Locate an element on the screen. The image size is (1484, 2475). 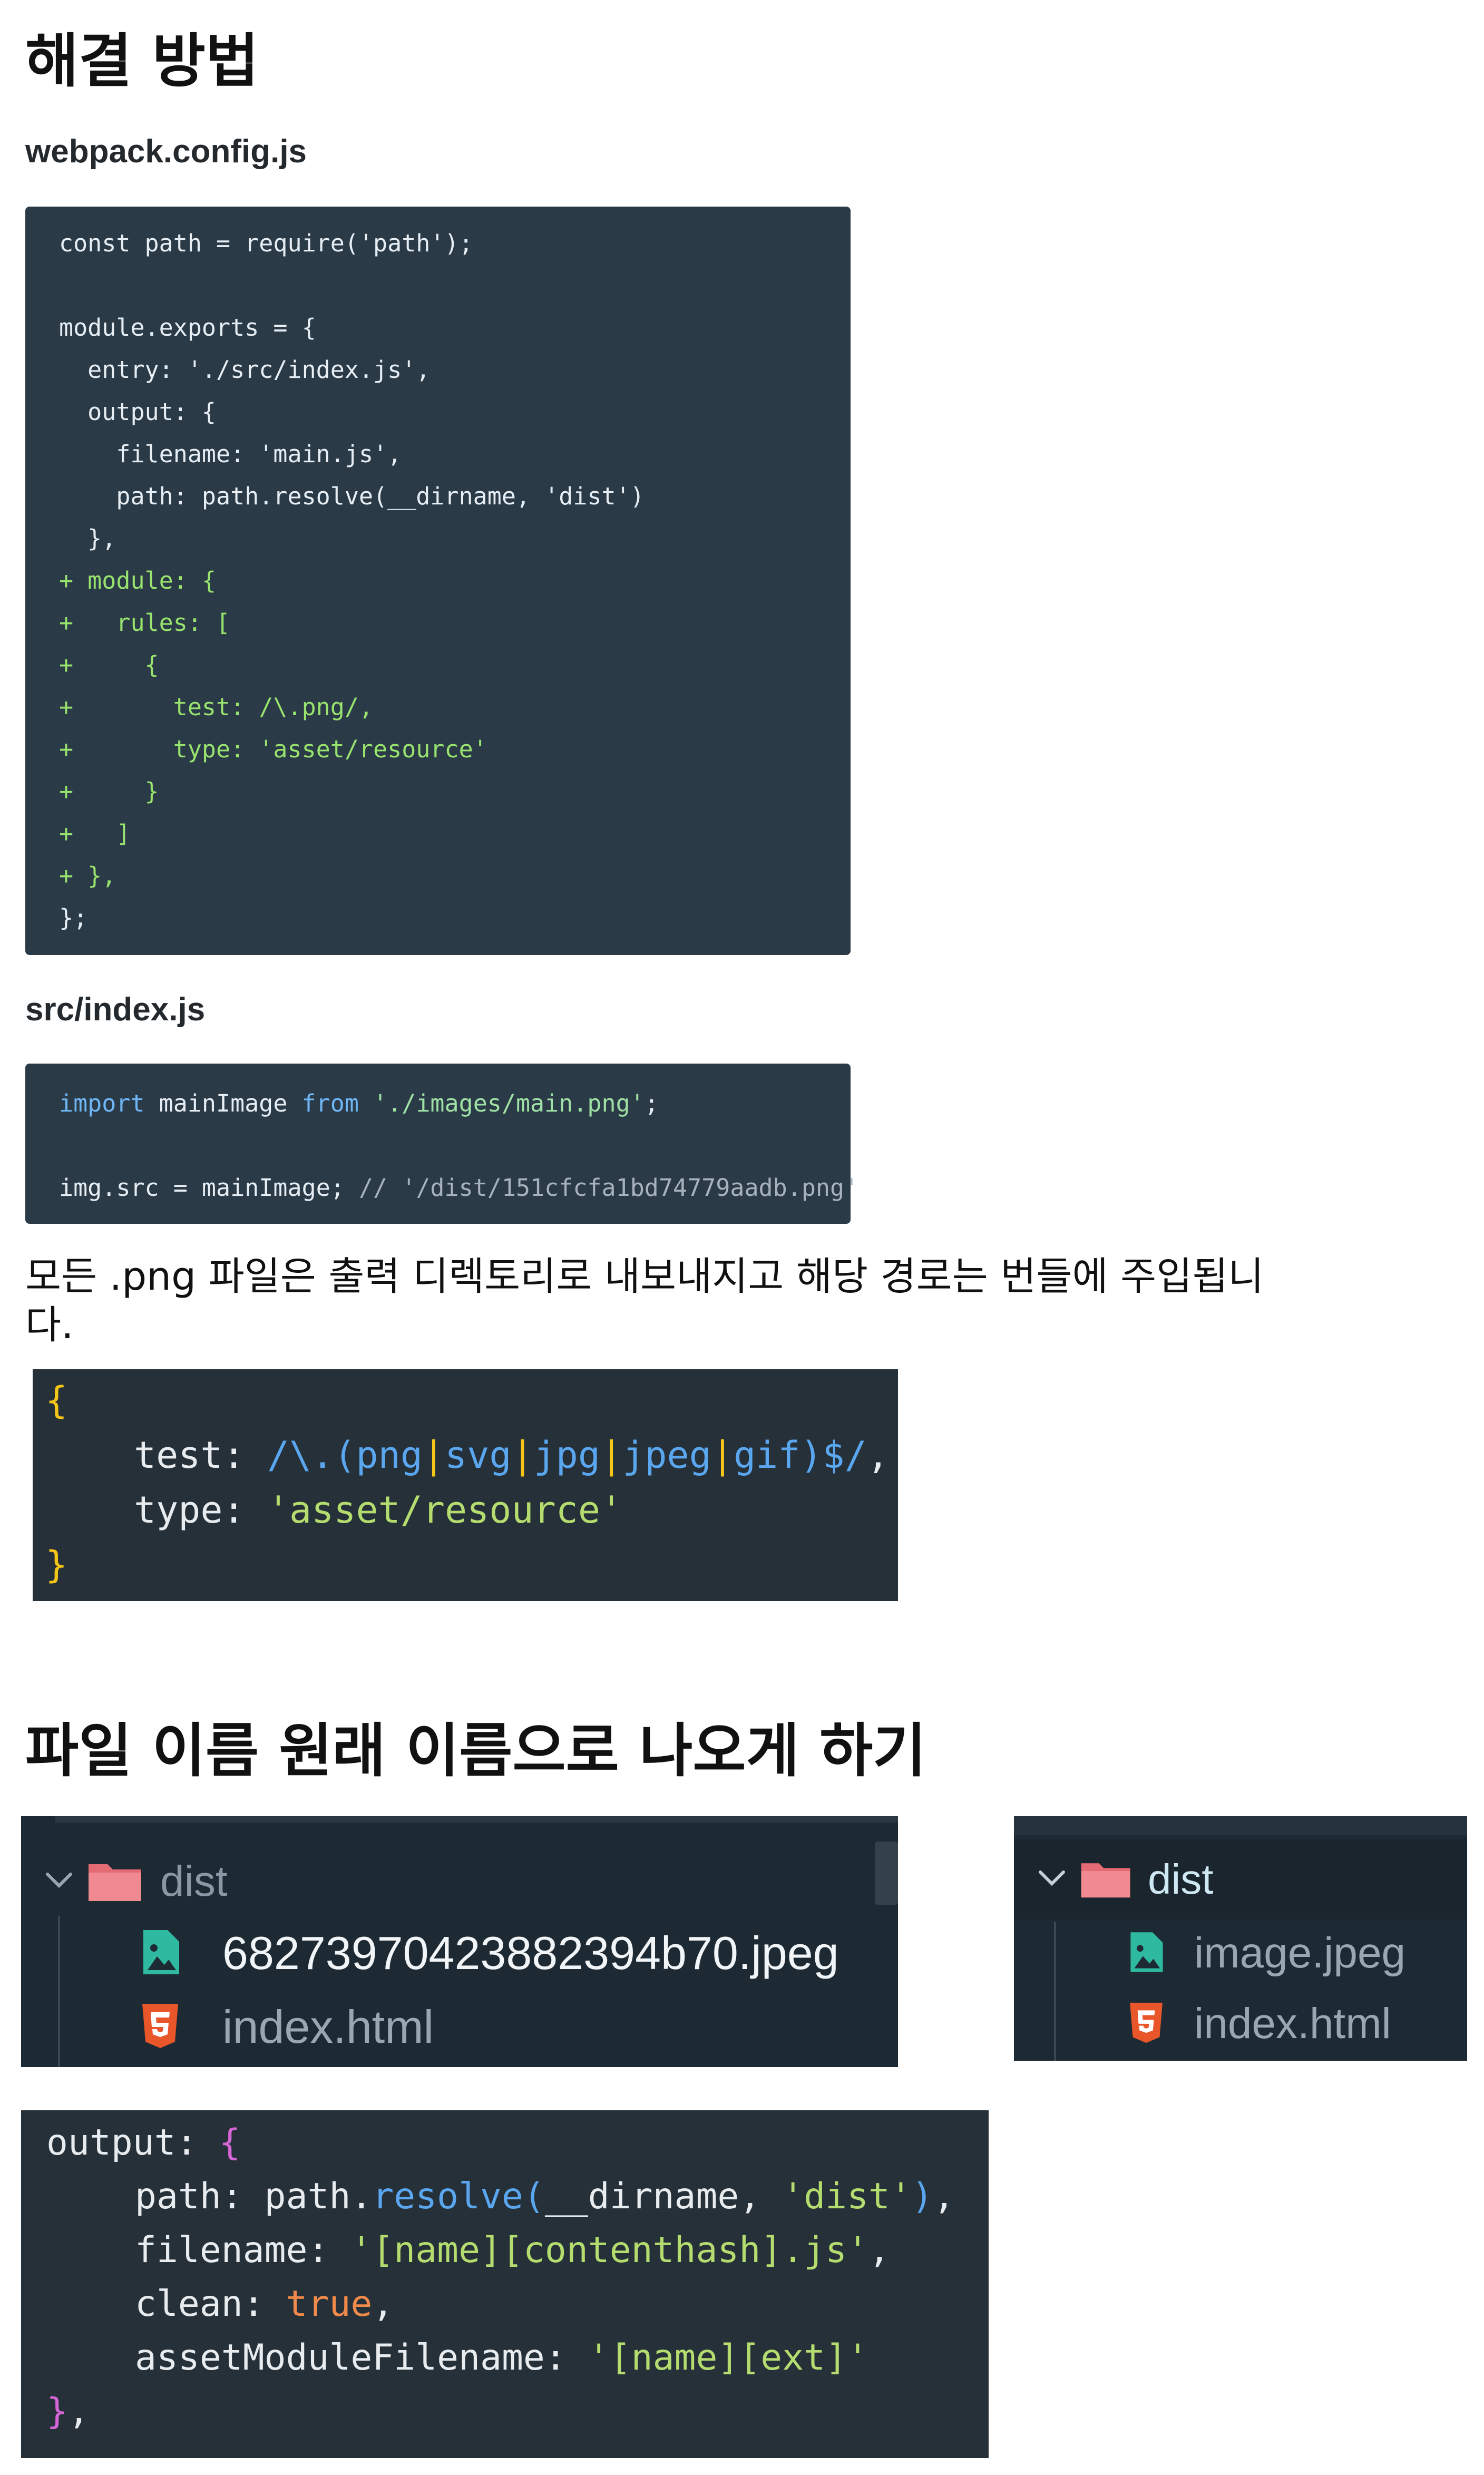
regex-extension: svg is located at coordinates (478, 1455).